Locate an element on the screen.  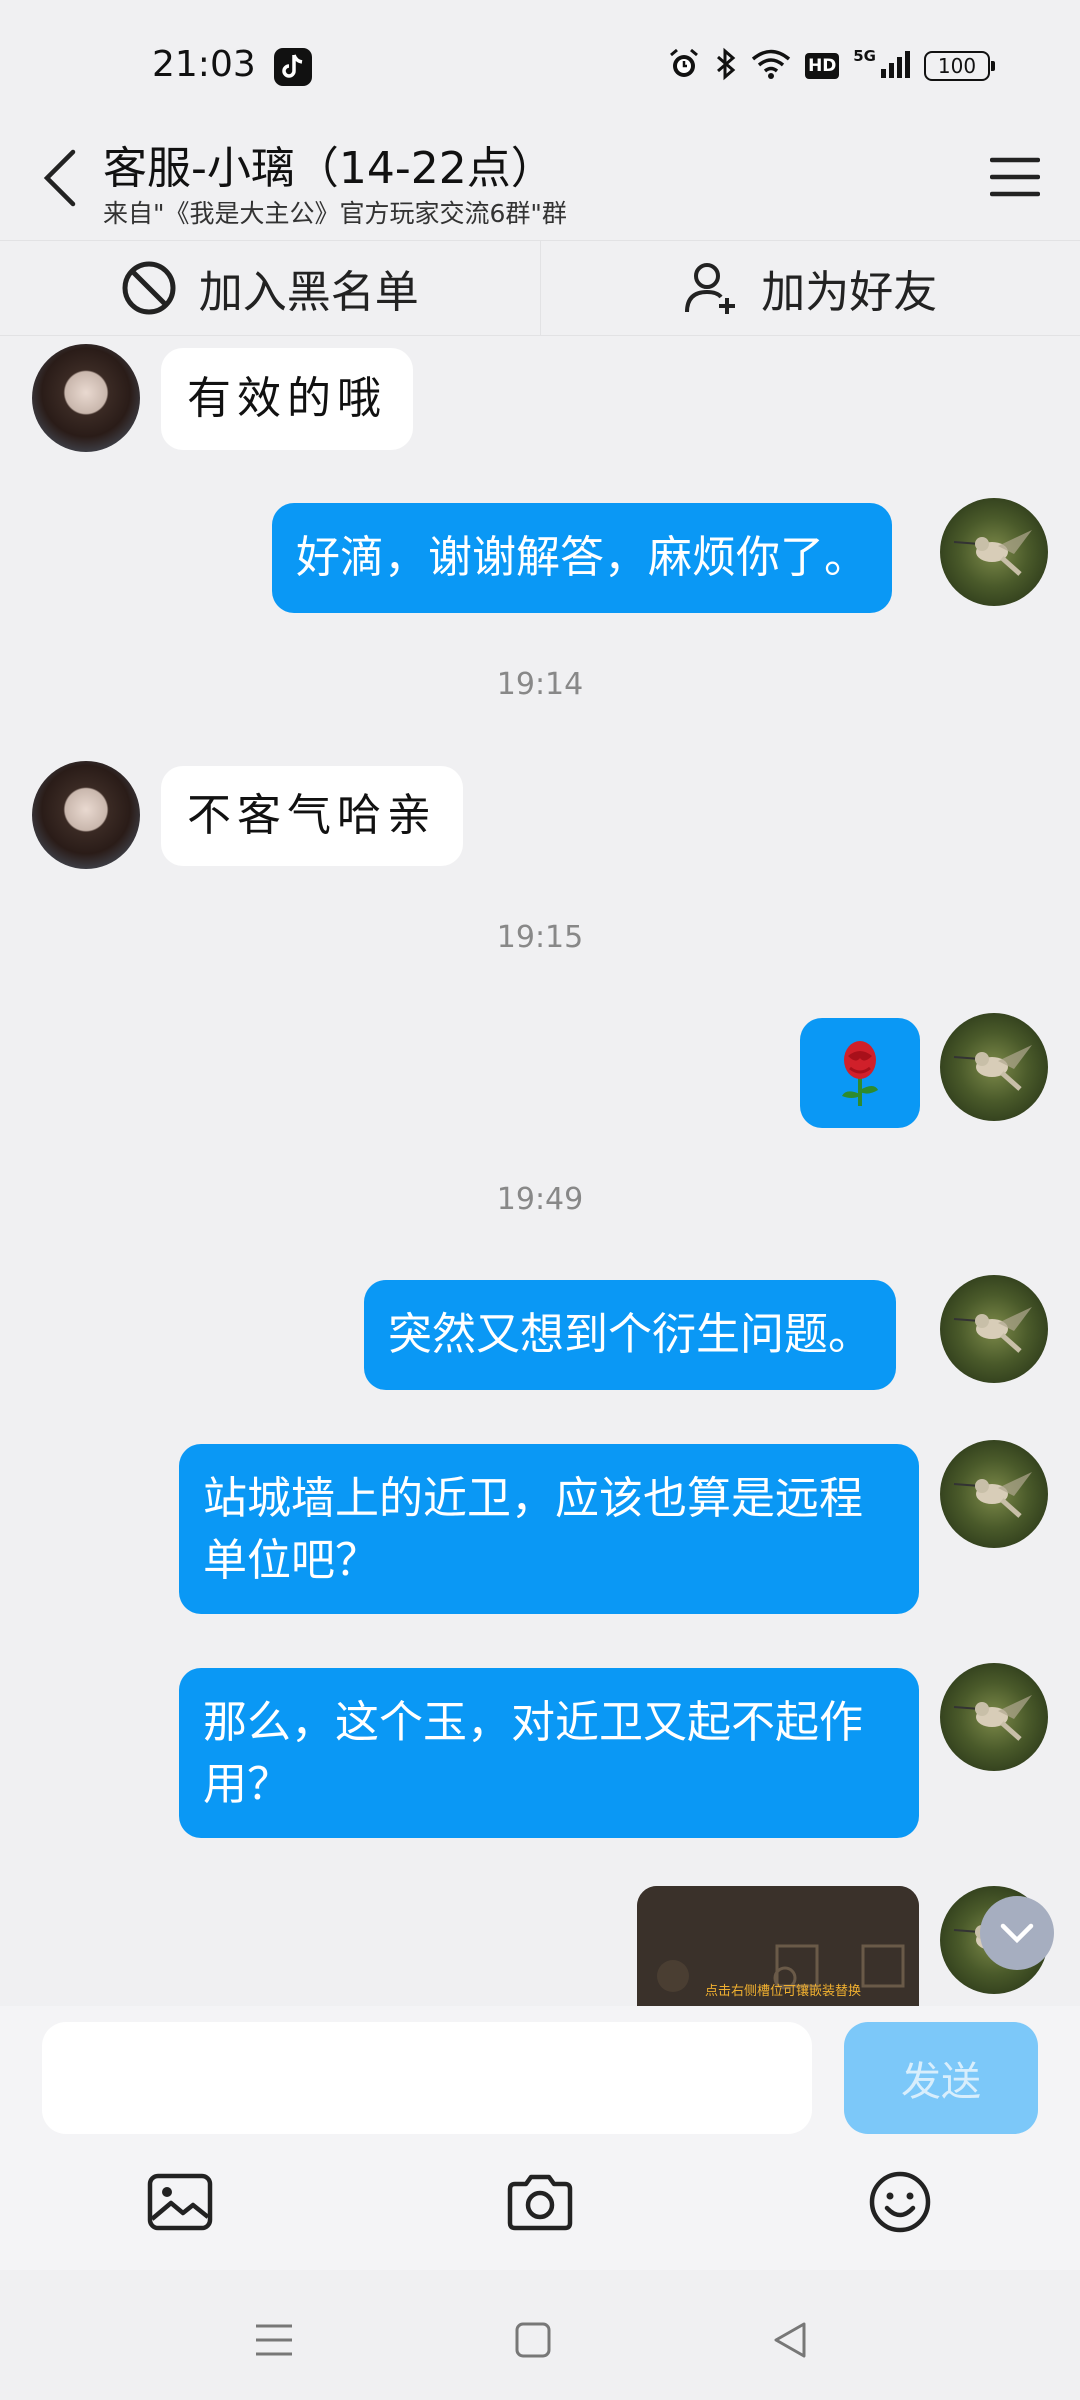
action-bar: 加入黑名单 加为好友 is located at coordinates (540, 288).